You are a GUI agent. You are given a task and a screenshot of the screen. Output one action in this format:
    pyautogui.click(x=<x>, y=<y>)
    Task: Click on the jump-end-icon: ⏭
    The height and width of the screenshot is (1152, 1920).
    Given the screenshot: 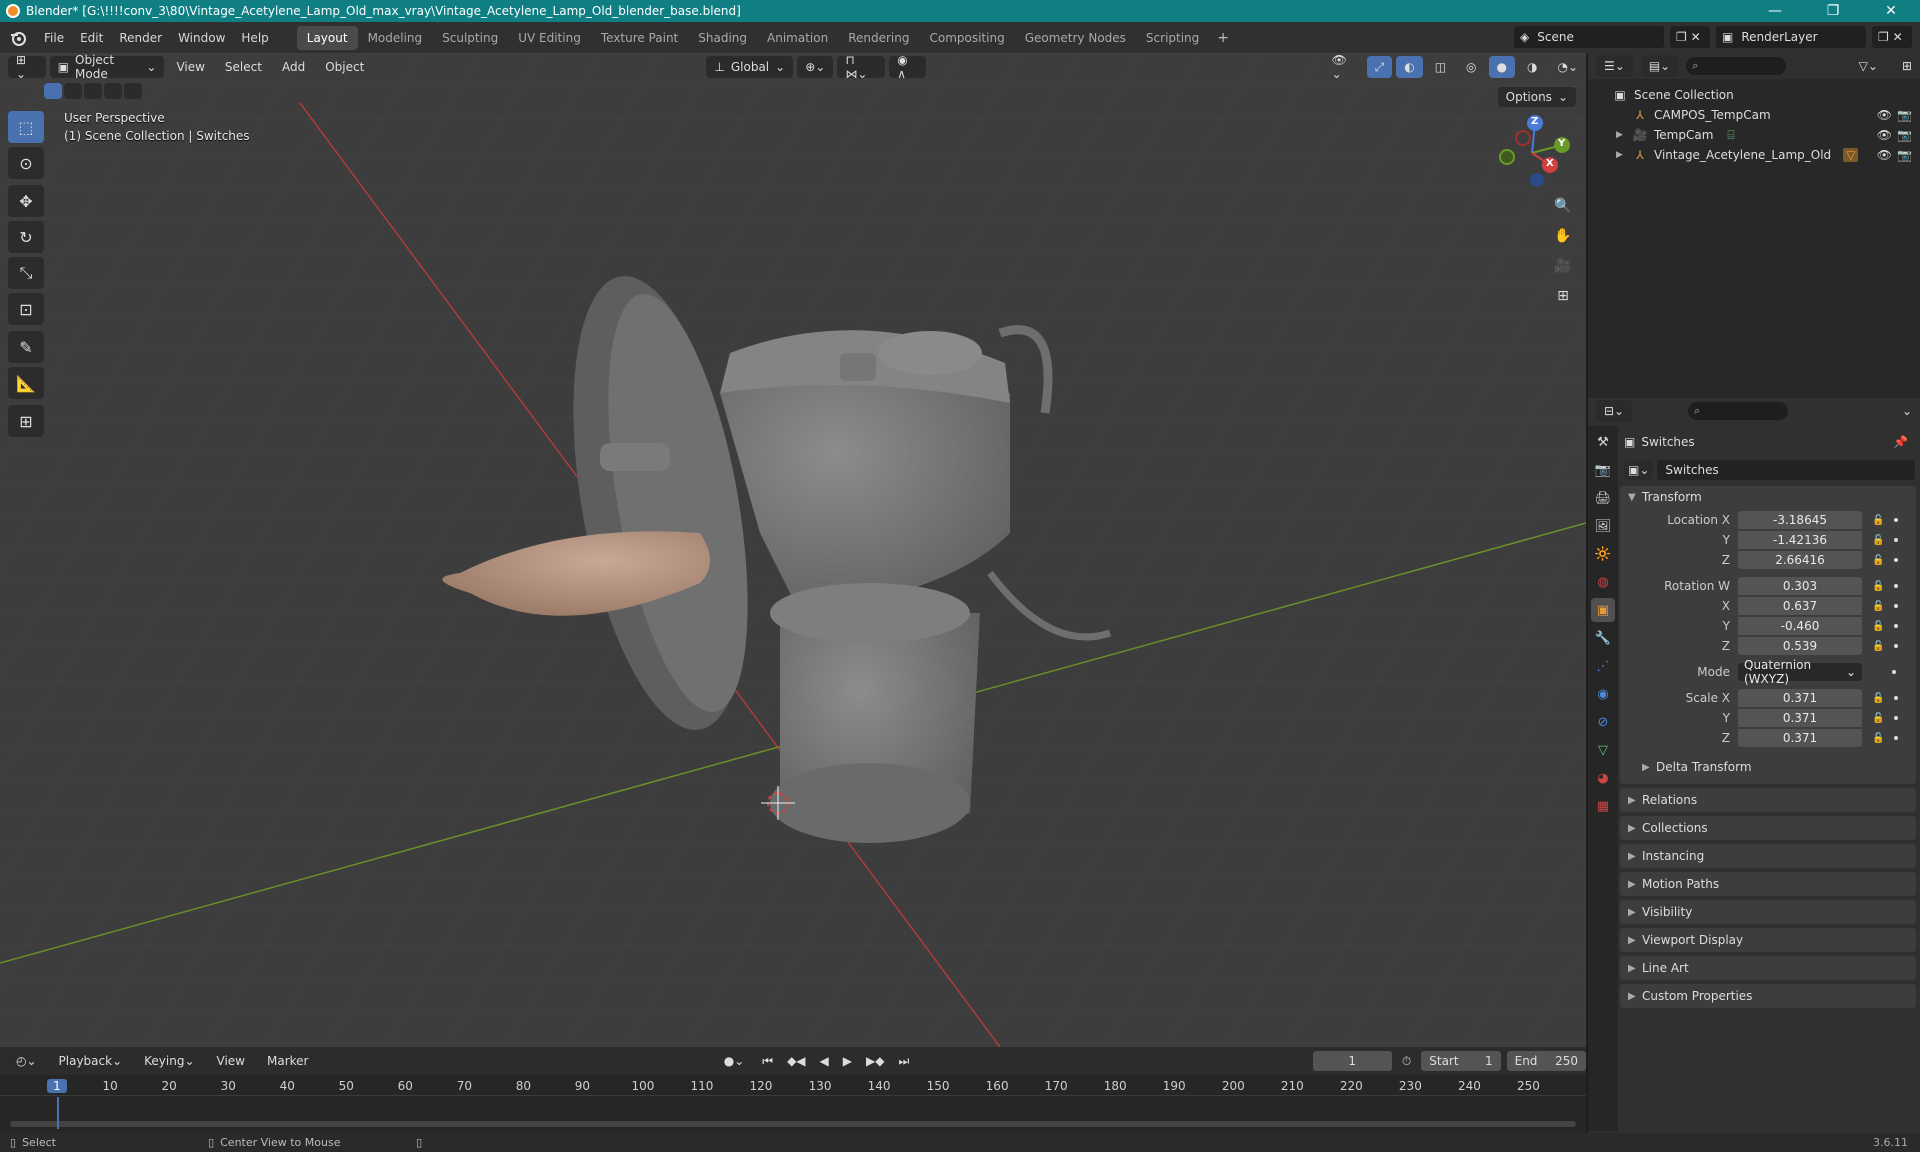 What is the action you would take?
    pyautogui.click(x=903, y=1061)
    